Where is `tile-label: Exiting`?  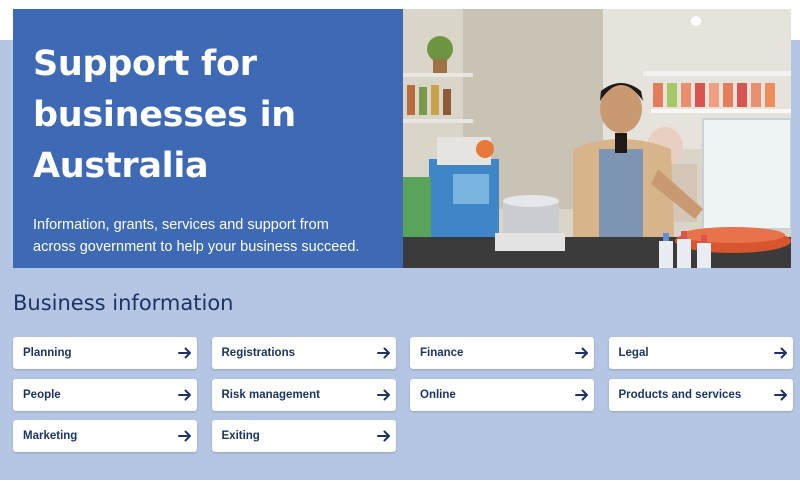 tile-label: Exiting is located at coordinates (240, 436).